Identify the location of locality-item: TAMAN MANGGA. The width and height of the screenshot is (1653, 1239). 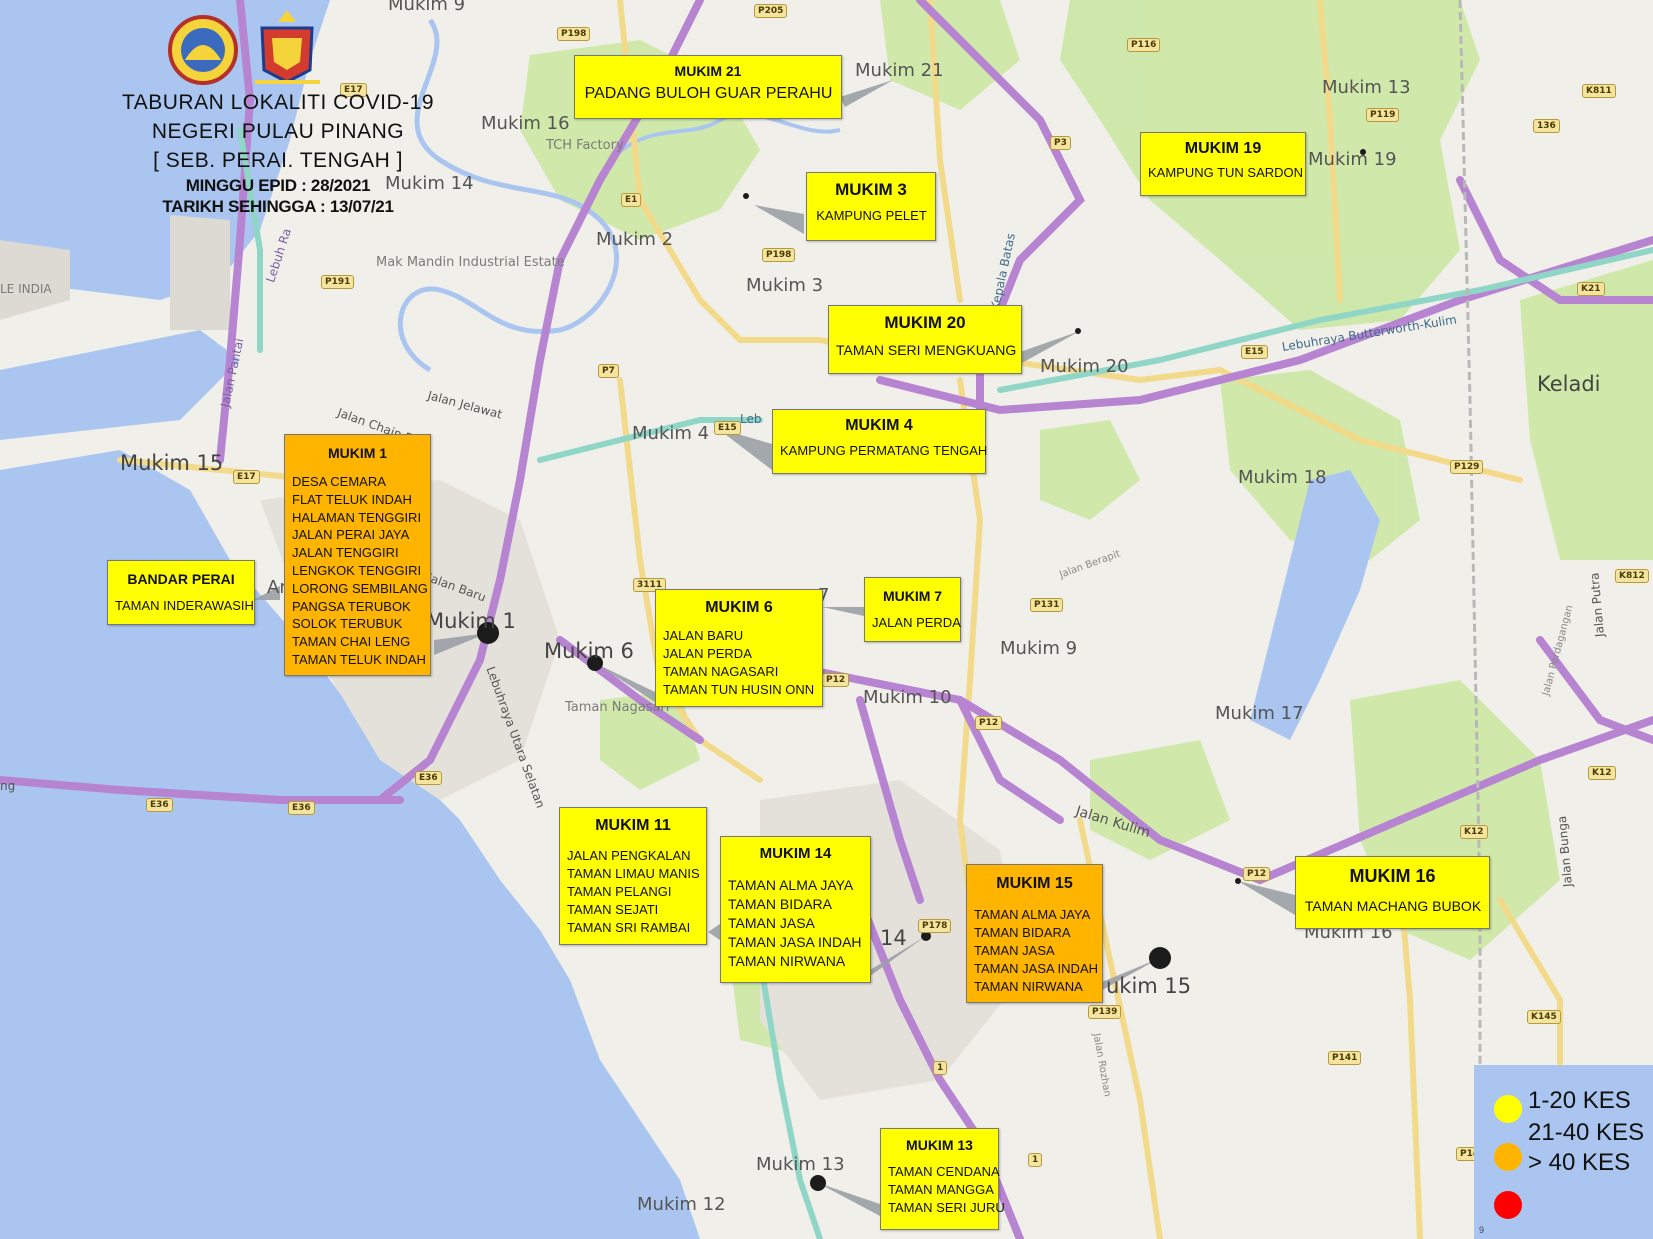
(941, 1189).